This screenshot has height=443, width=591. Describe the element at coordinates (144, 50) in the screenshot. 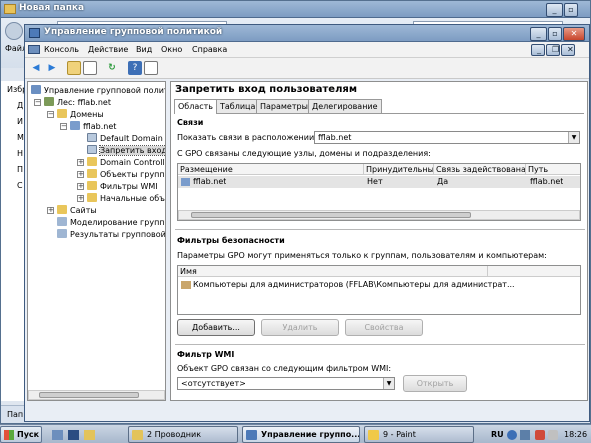

I see `menu-view: Вид` at that location.